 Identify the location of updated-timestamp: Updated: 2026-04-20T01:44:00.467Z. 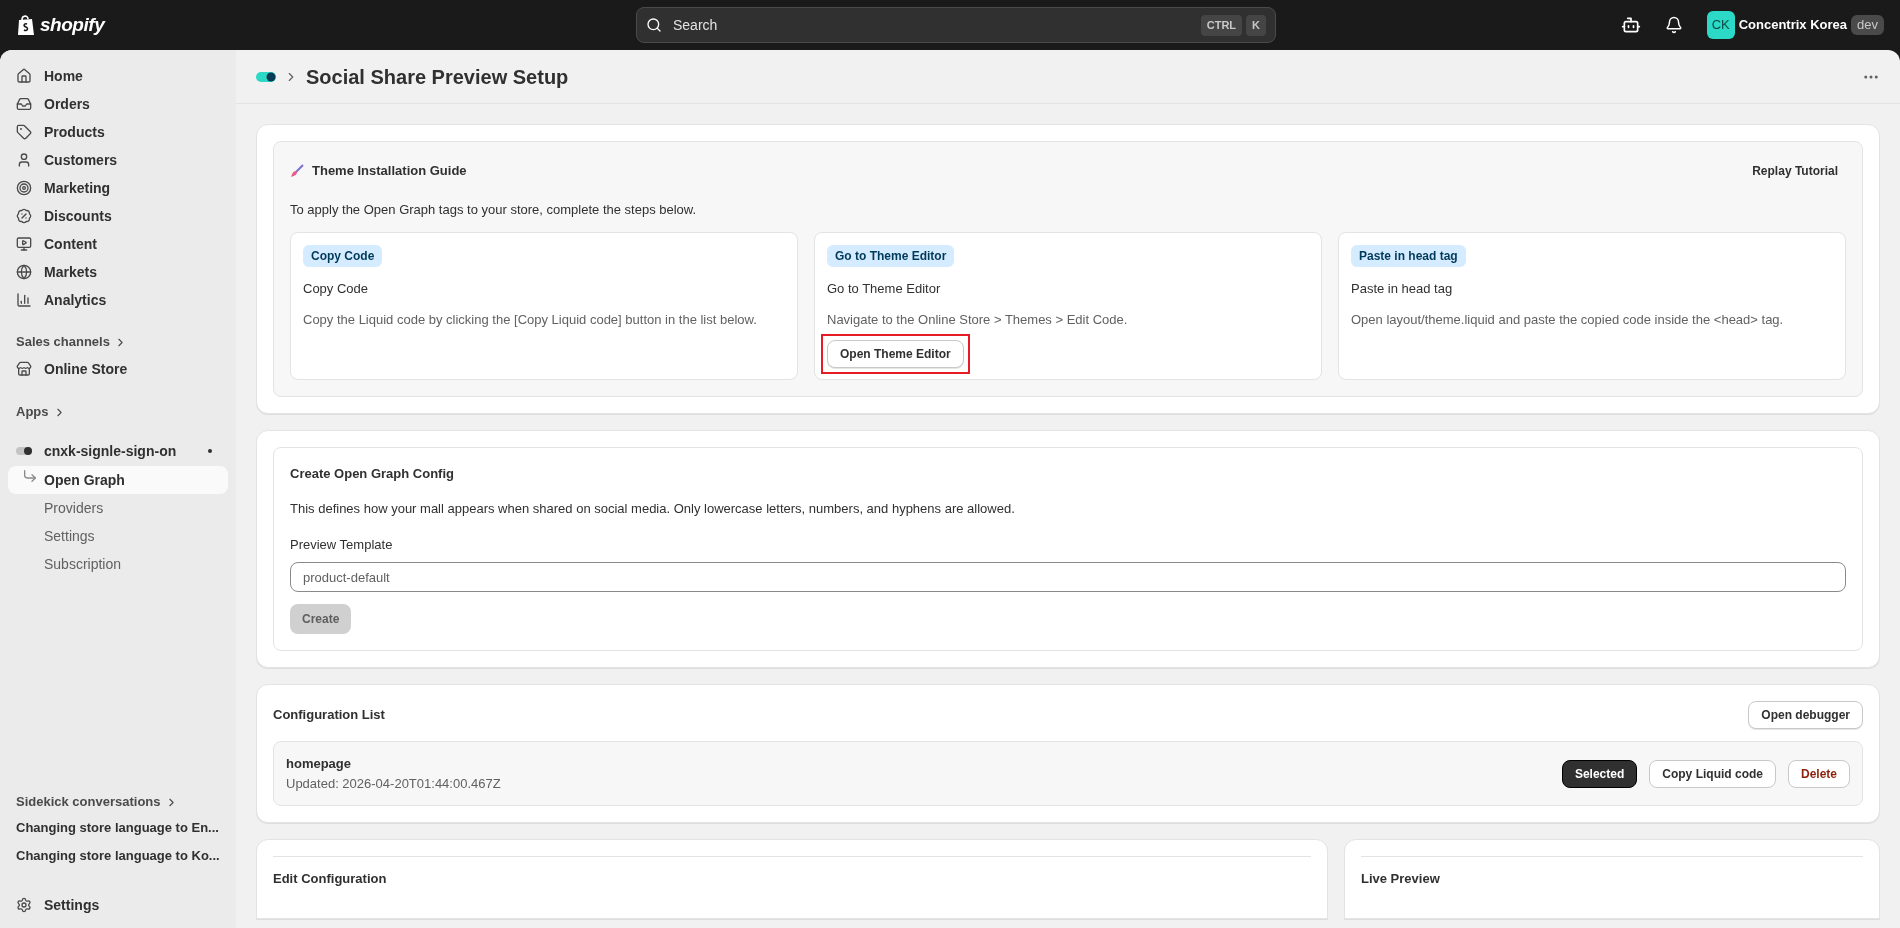
(394, 783).